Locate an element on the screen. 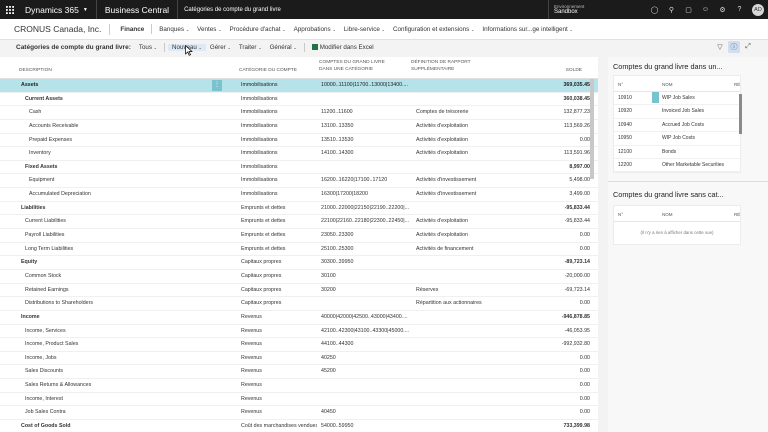 Image resolution: width=768 pixels, height=432 pixels. avatar: AD is located at coordinates (758, 9).